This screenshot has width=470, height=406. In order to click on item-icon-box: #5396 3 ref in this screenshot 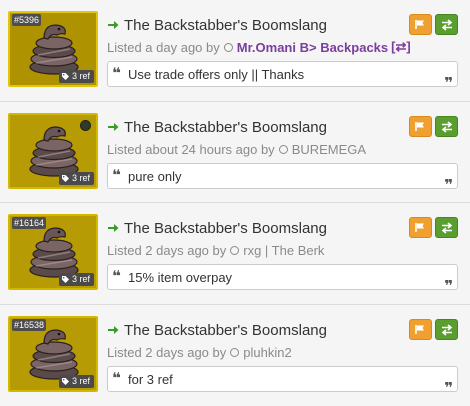, I will do `click(53, 49)`.